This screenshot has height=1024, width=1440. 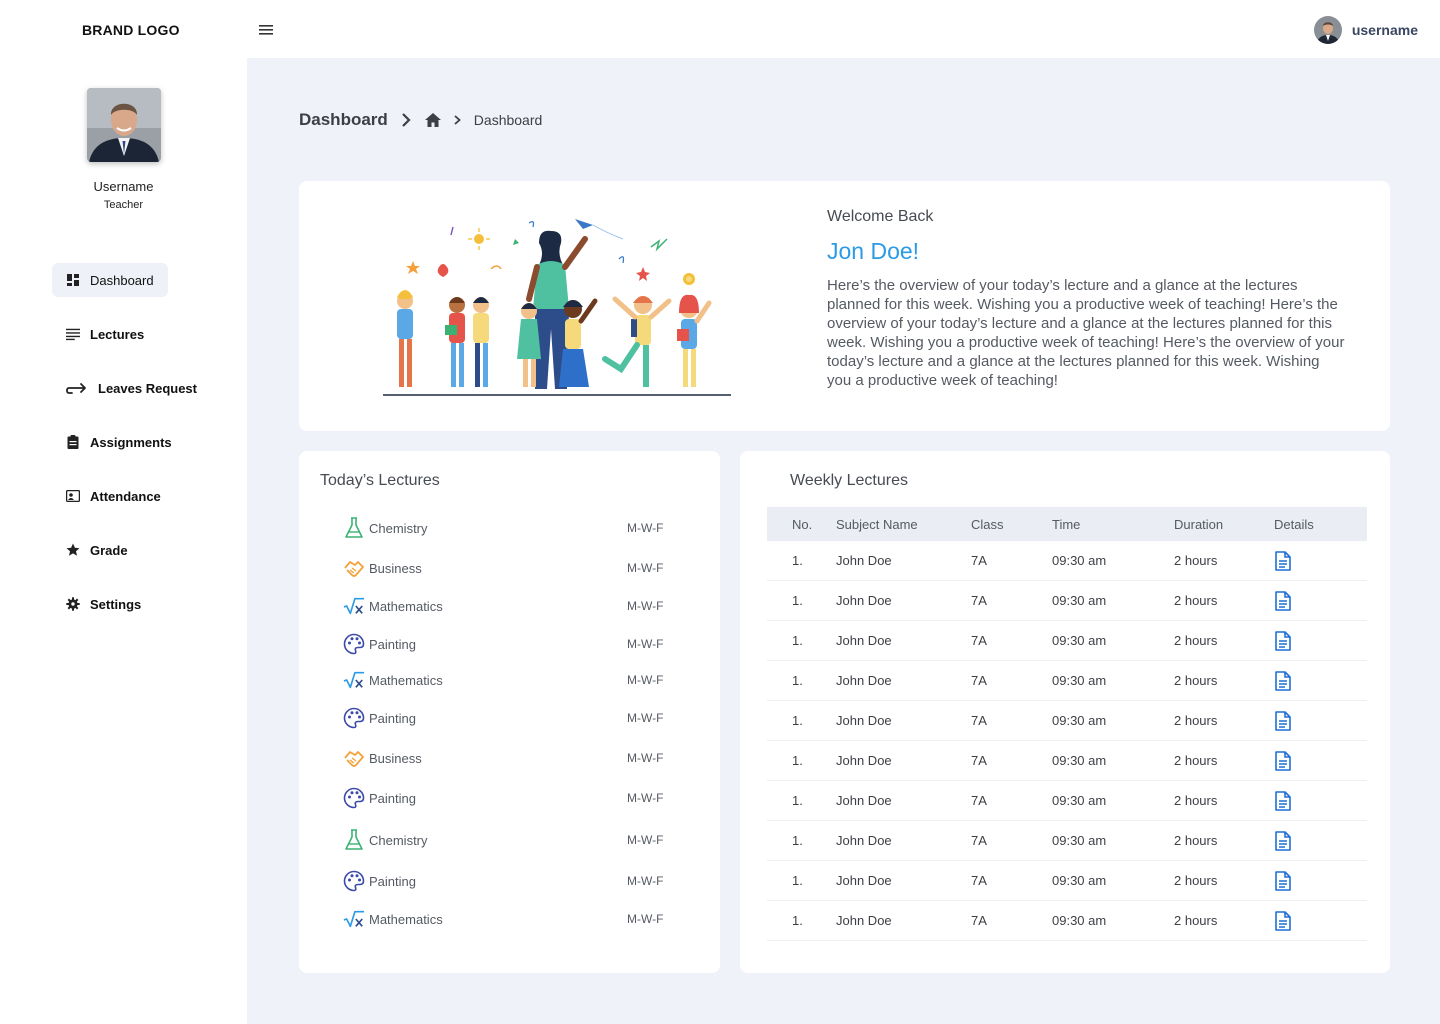 I want to click on brand-logo: BRAND LOGO, so click(x=131, y=30).